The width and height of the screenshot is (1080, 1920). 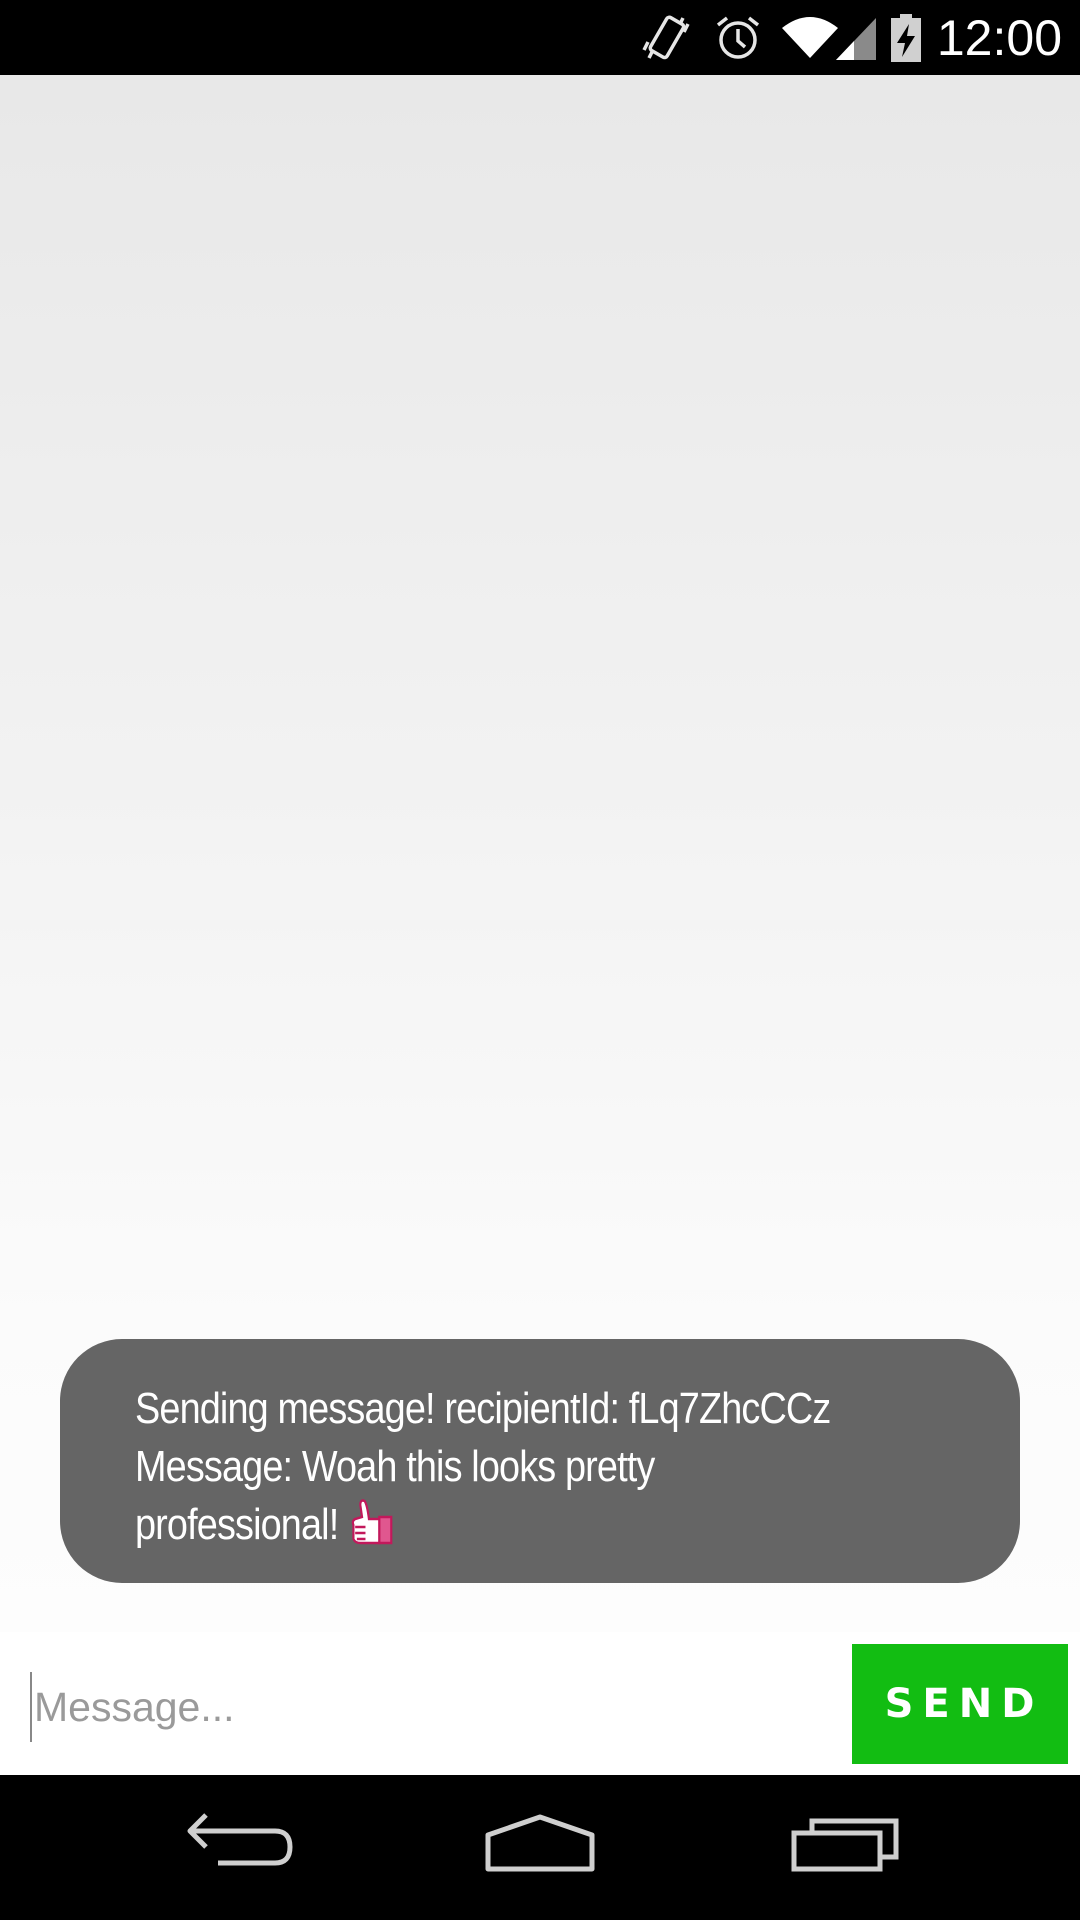 What do you see at coordinates (738, 37) in the screenshot?
I see `alarm-icon` at bounding box center [738, 37].